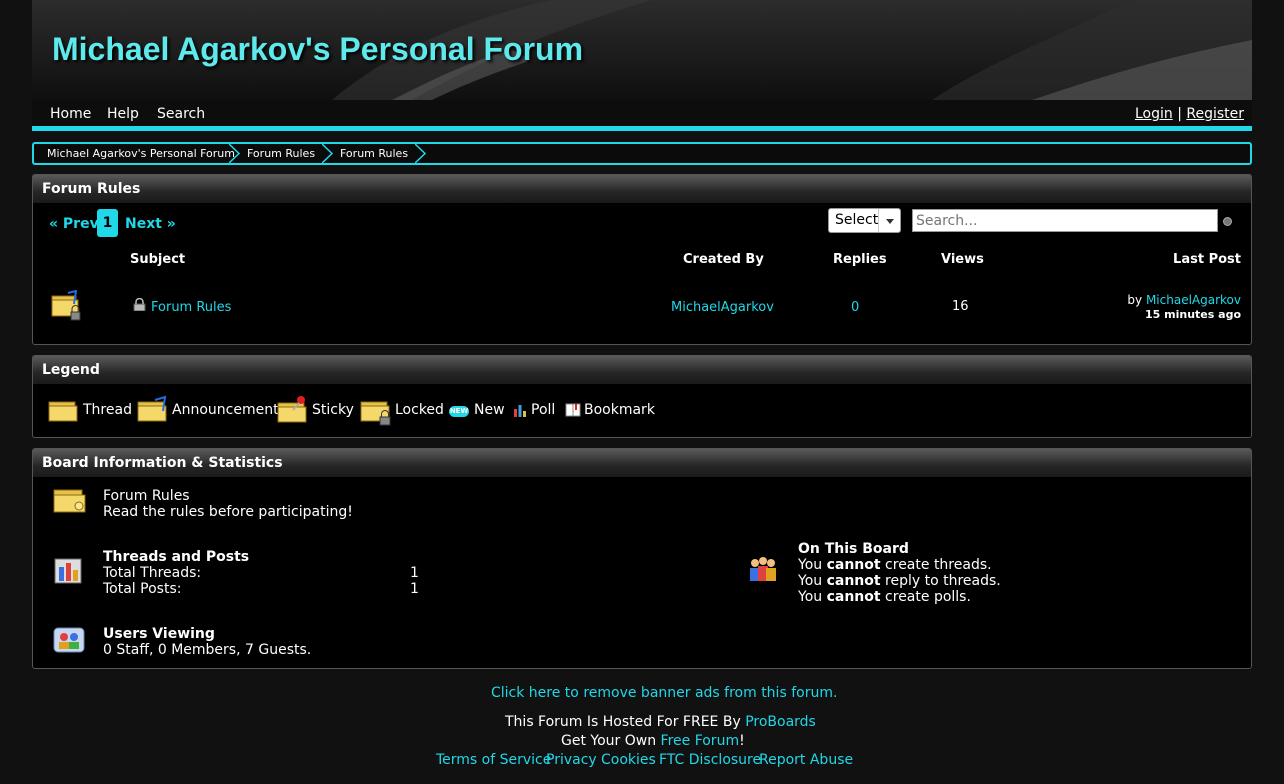 Image resolution: width=1284 pixels, height=784 pixels. What do you see at coordinates (710, 760) in the screenshot?
I see `ftc-disclosure-link: FTC Disclosure` at bounding box center [710, 760].